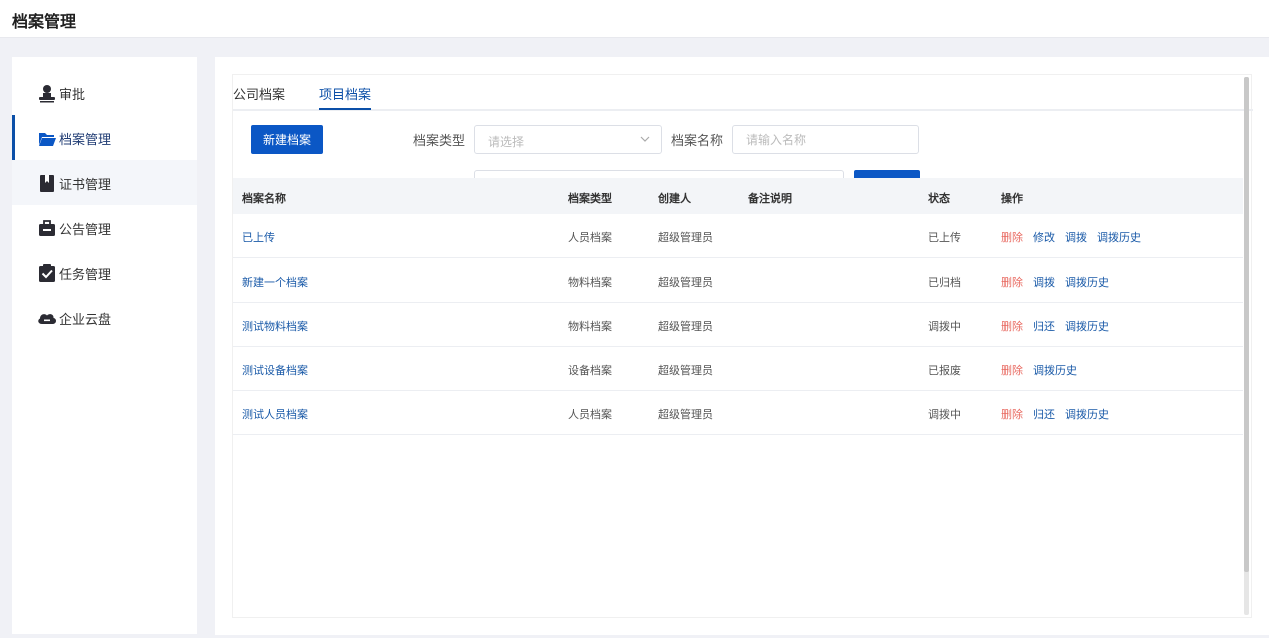 Image resolution: width=1269 pixels, height=638 pixels. I want to click on table-row: 测试设备档案 设备档案 超级管理员 已报废 删除 调拨历史, so click(738, 369).